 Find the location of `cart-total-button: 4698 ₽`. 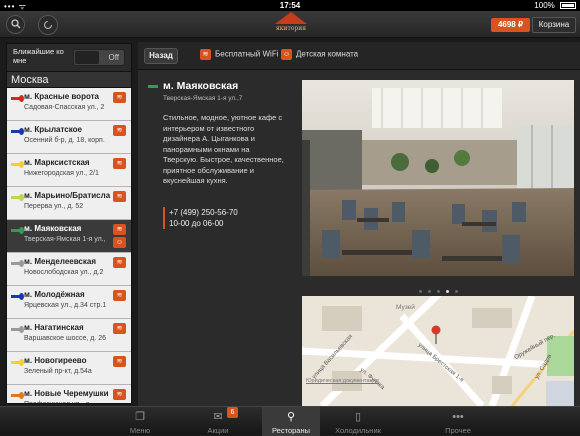

cart-total-button: 4698 ₽ is located at coordinates (510, 25).